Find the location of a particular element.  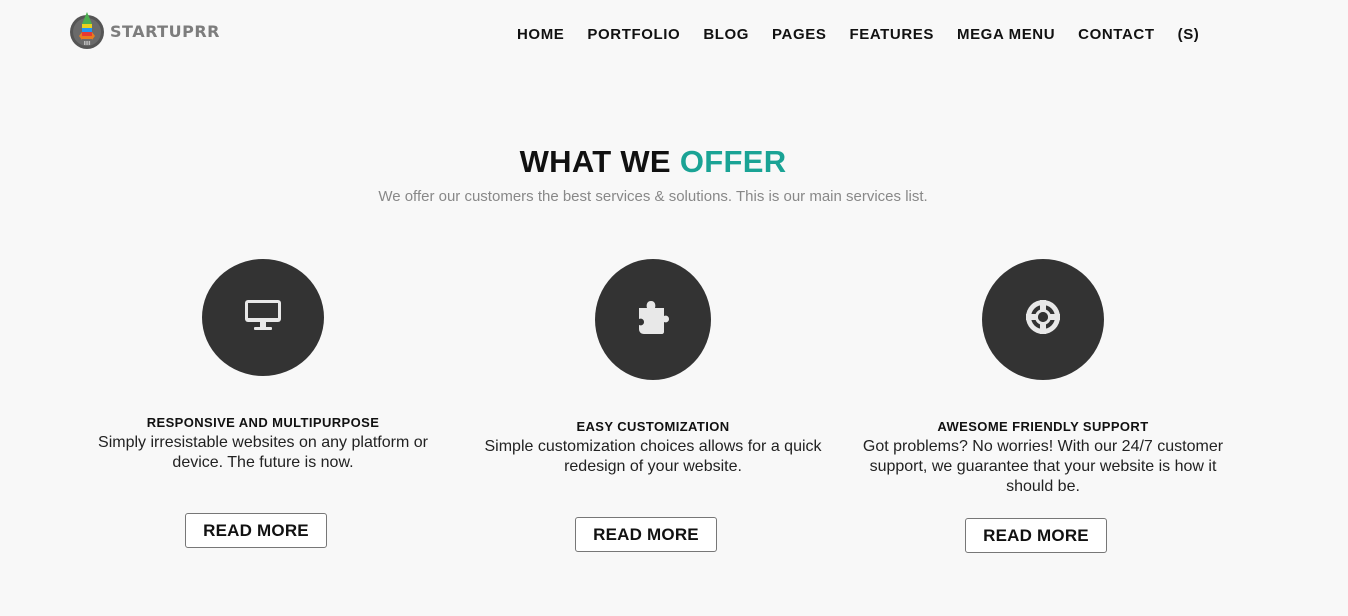

monitor-icon is located at coordinates (263, 317).